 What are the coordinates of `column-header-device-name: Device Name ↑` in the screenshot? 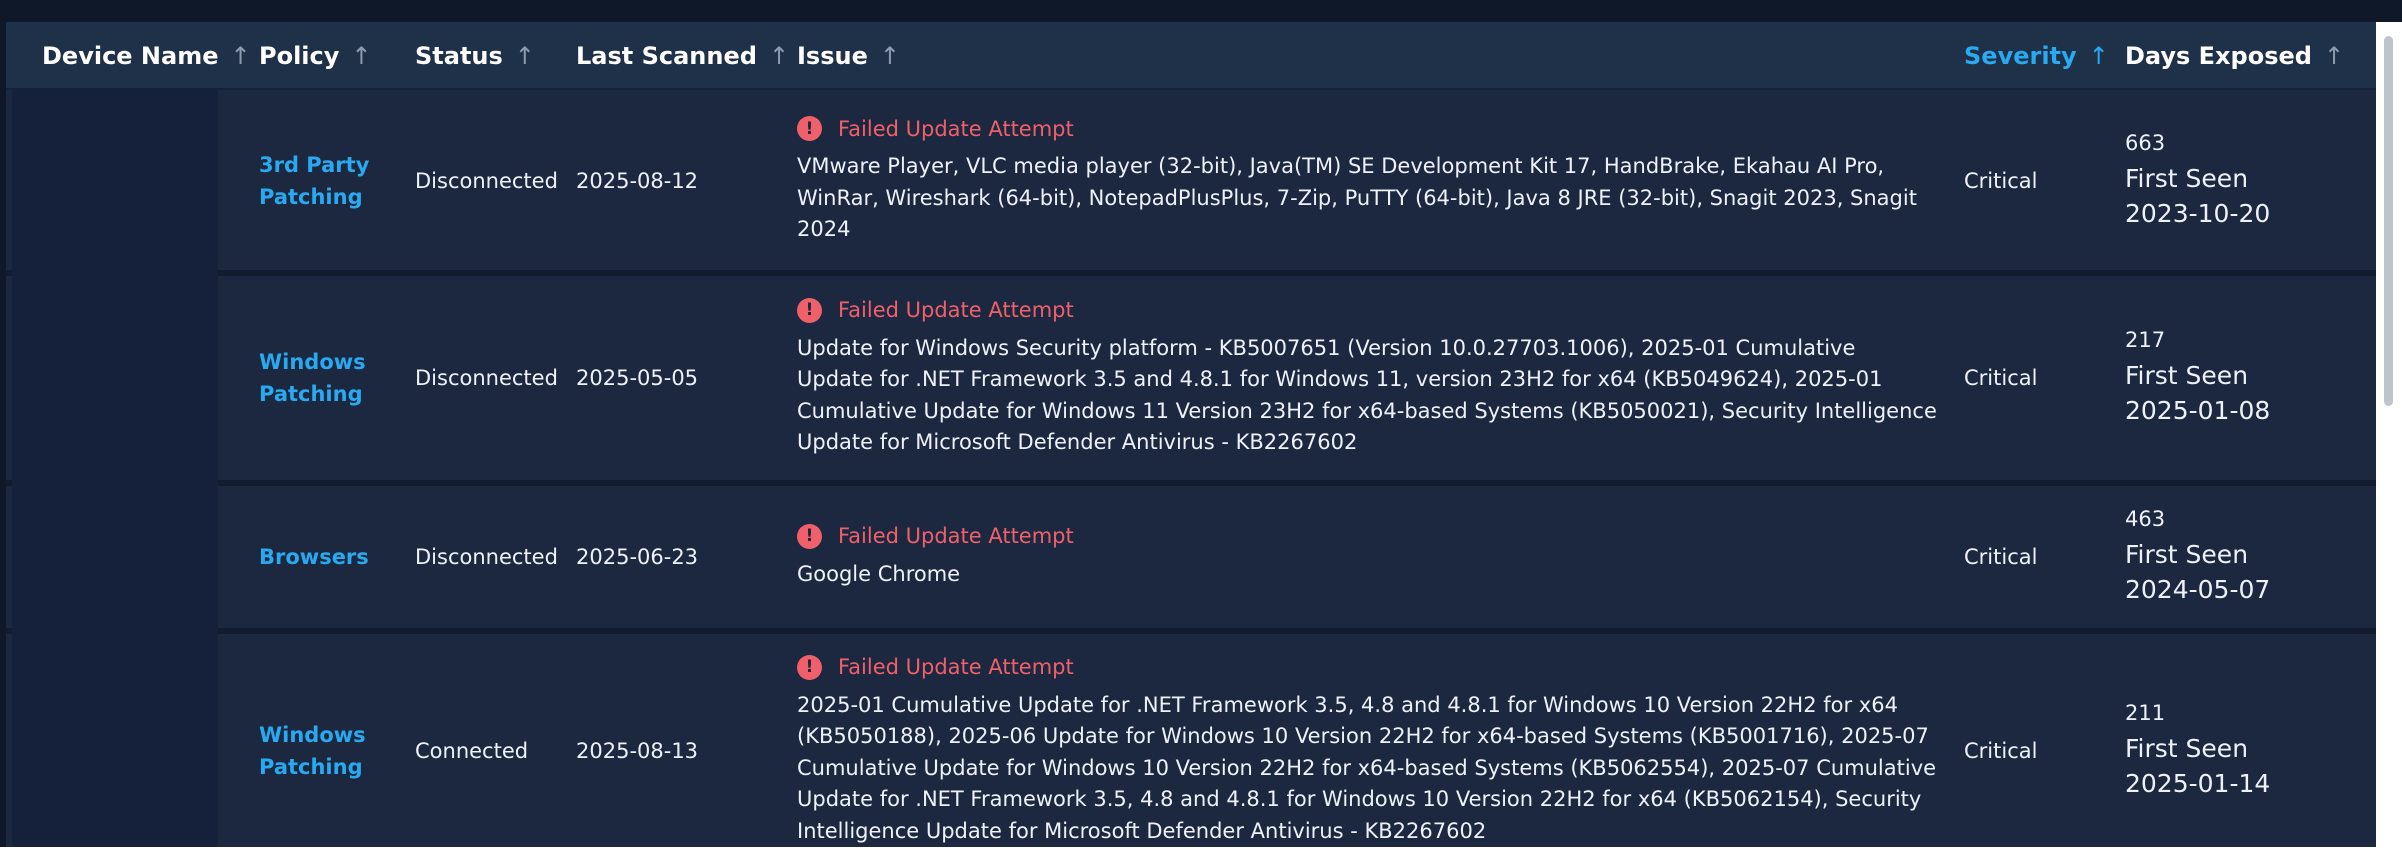 It's located at (146, 56).